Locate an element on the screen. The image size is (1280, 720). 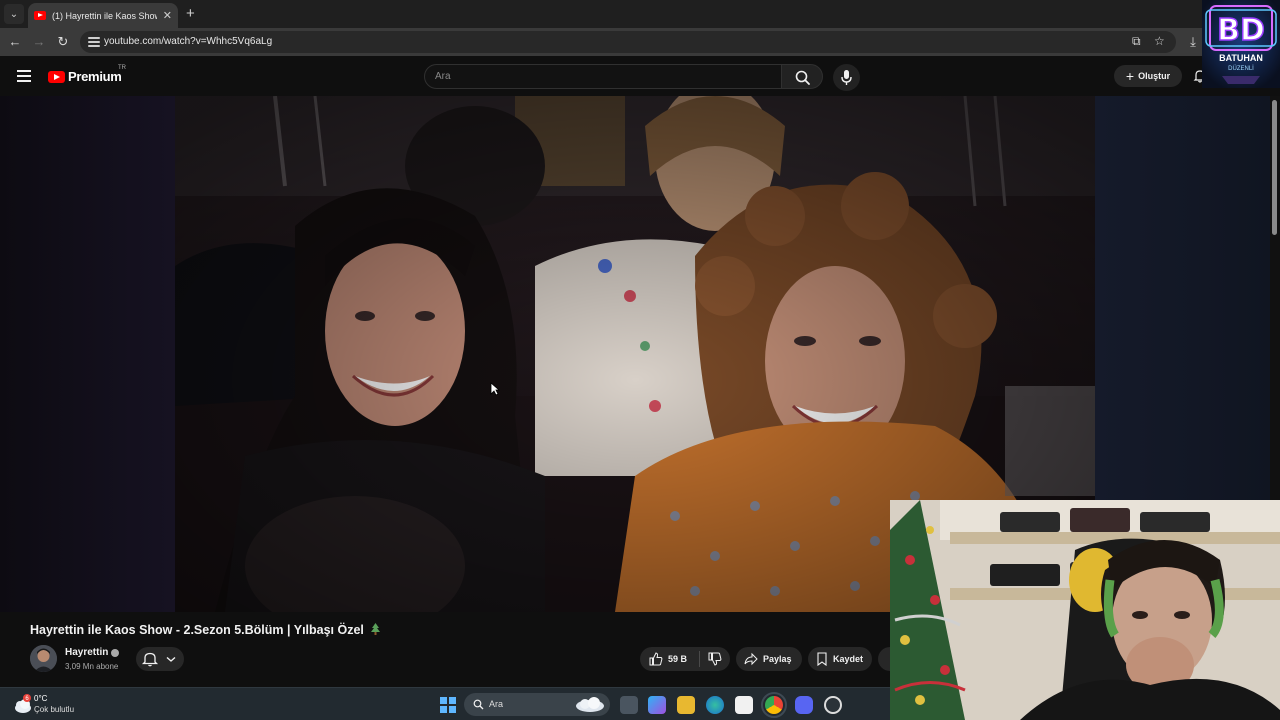
like-count: 59 B is located at coordinates (678, 659).